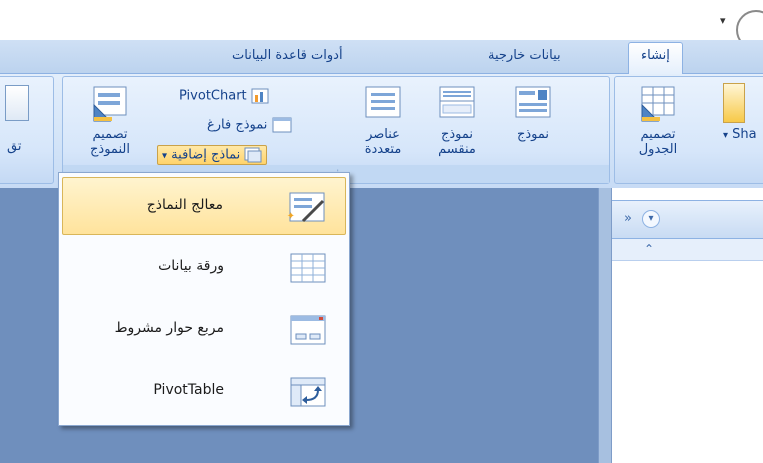  Describe the element at coordinates (237, 125) in the screenshot. I see `blank-form-label: نموذج فارغ` at that location.